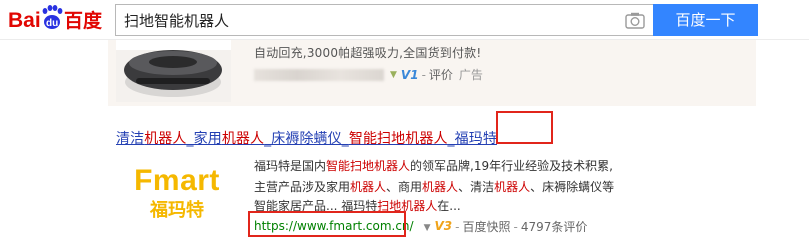  Describe the element at coordinates (410, 75) in the screenshot. I see `v1-badge: V1` at that location.